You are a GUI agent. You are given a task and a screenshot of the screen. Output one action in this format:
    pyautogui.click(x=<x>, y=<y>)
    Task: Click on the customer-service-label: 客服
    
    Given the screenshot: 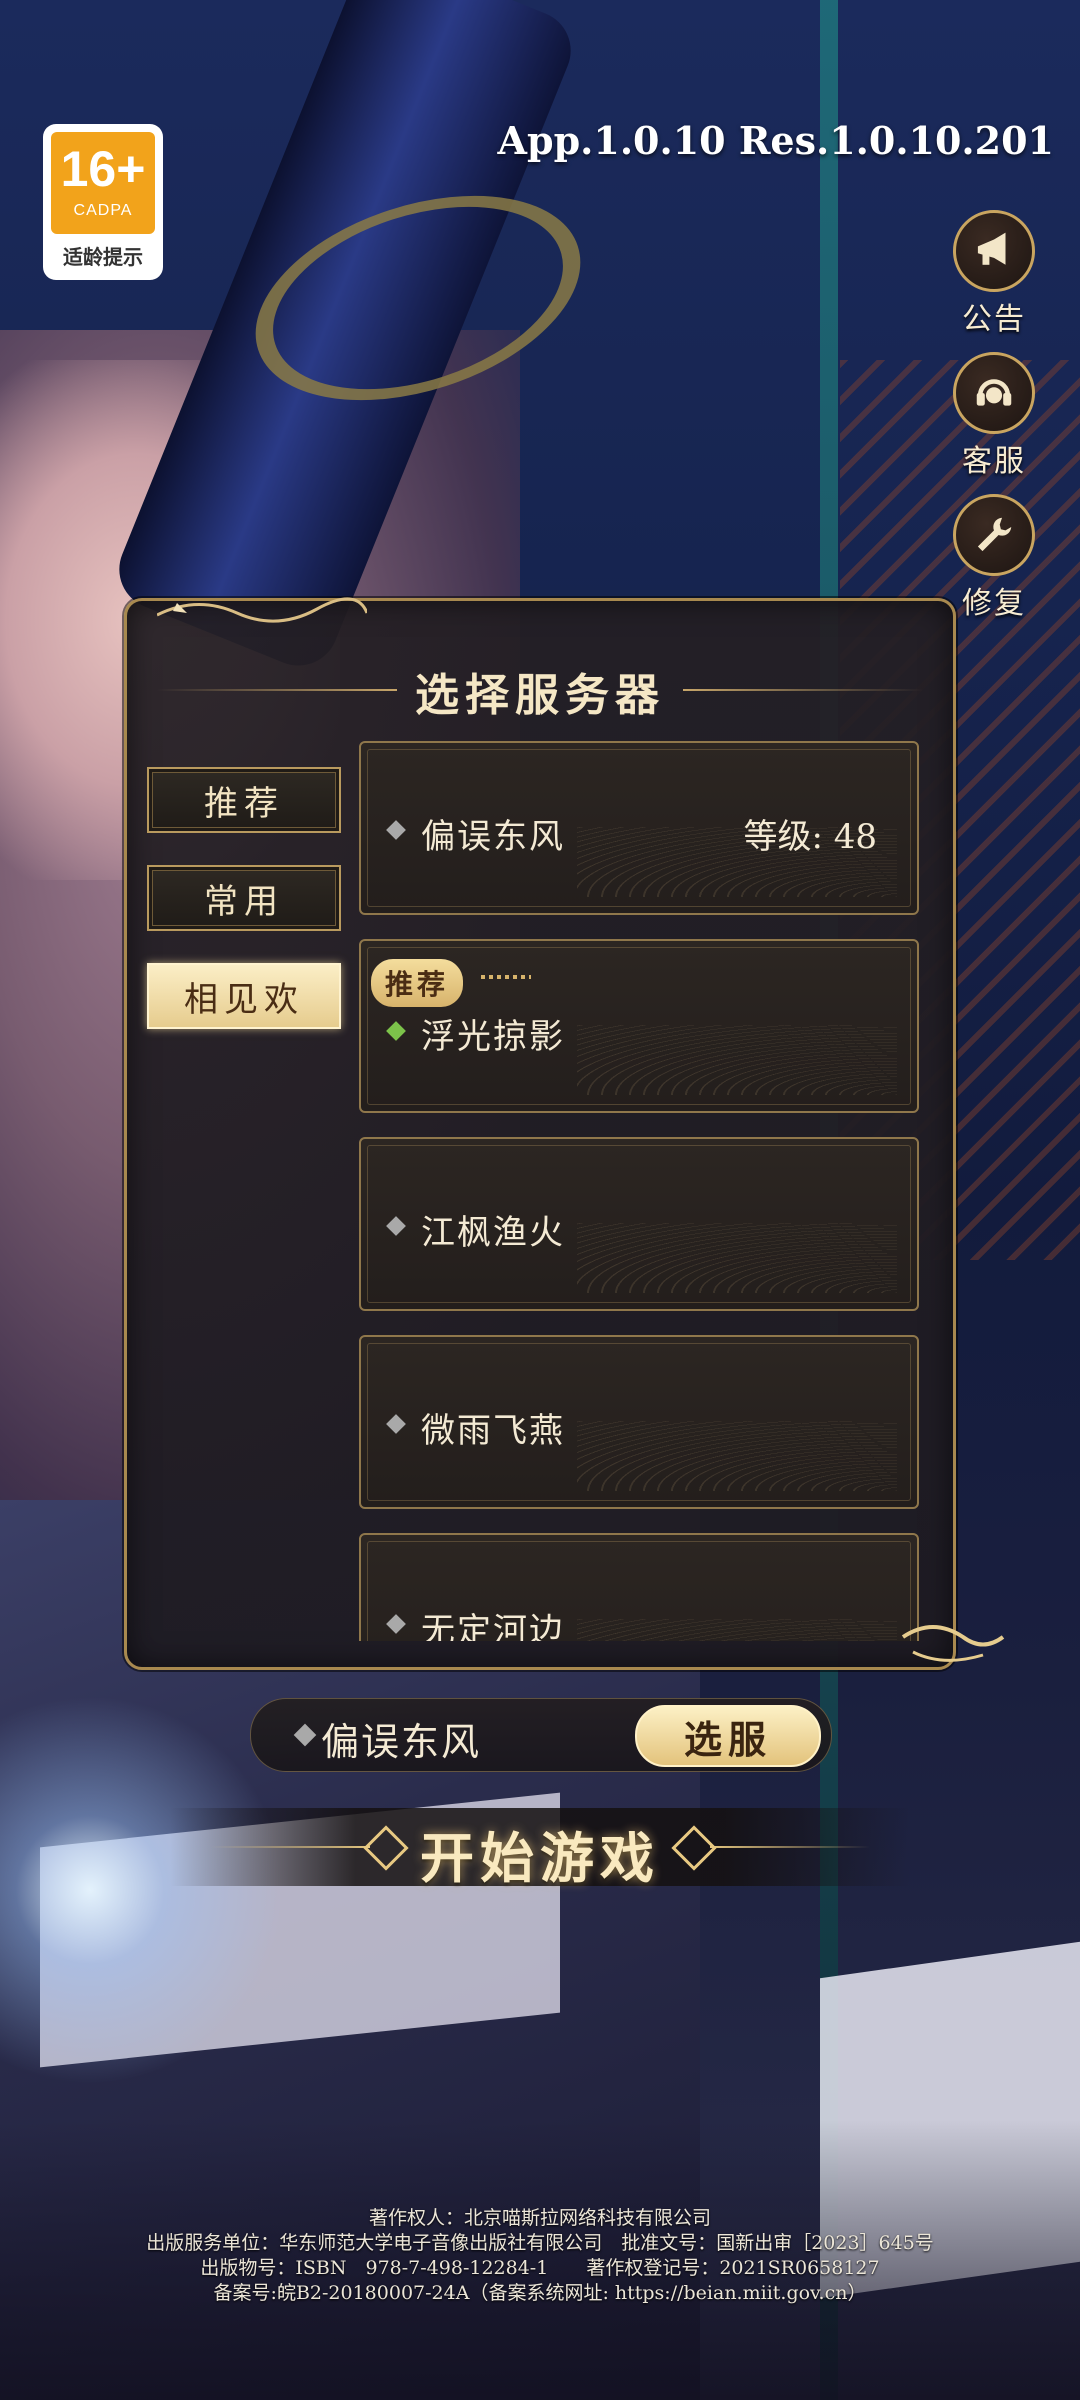 What is the action you would take?
    pyautogui.click(x=994, y=461)
    